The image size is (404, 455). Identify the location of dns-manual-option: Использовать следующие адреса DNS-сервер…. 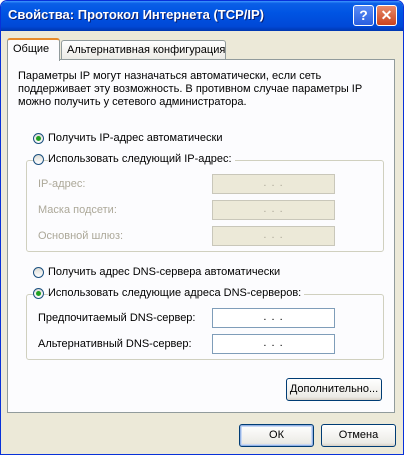
(169, 293).